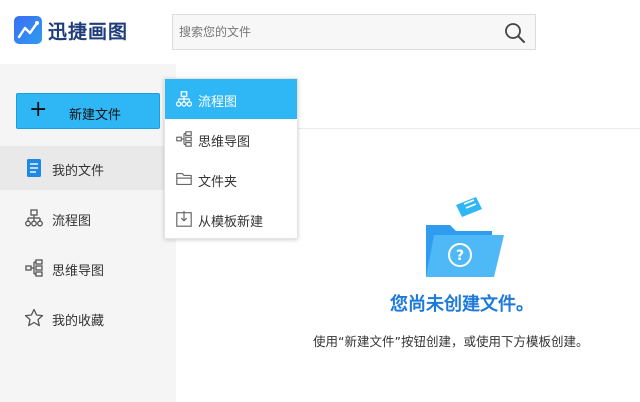 The image size is (640, 402). What do you see at coordinates (34, 318) in the screenshot?
I see `star-icon` at bounding box center [34, 318].